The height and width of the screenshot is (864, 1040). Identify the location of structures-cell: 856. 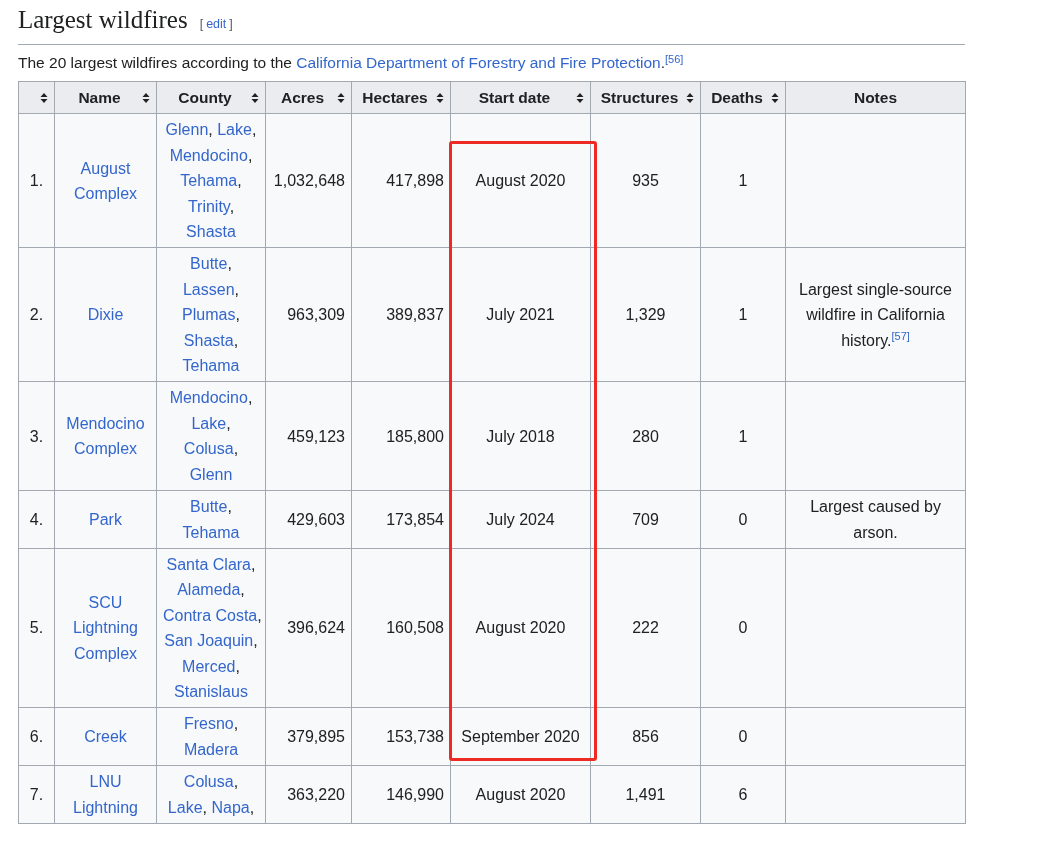
(645, 736).